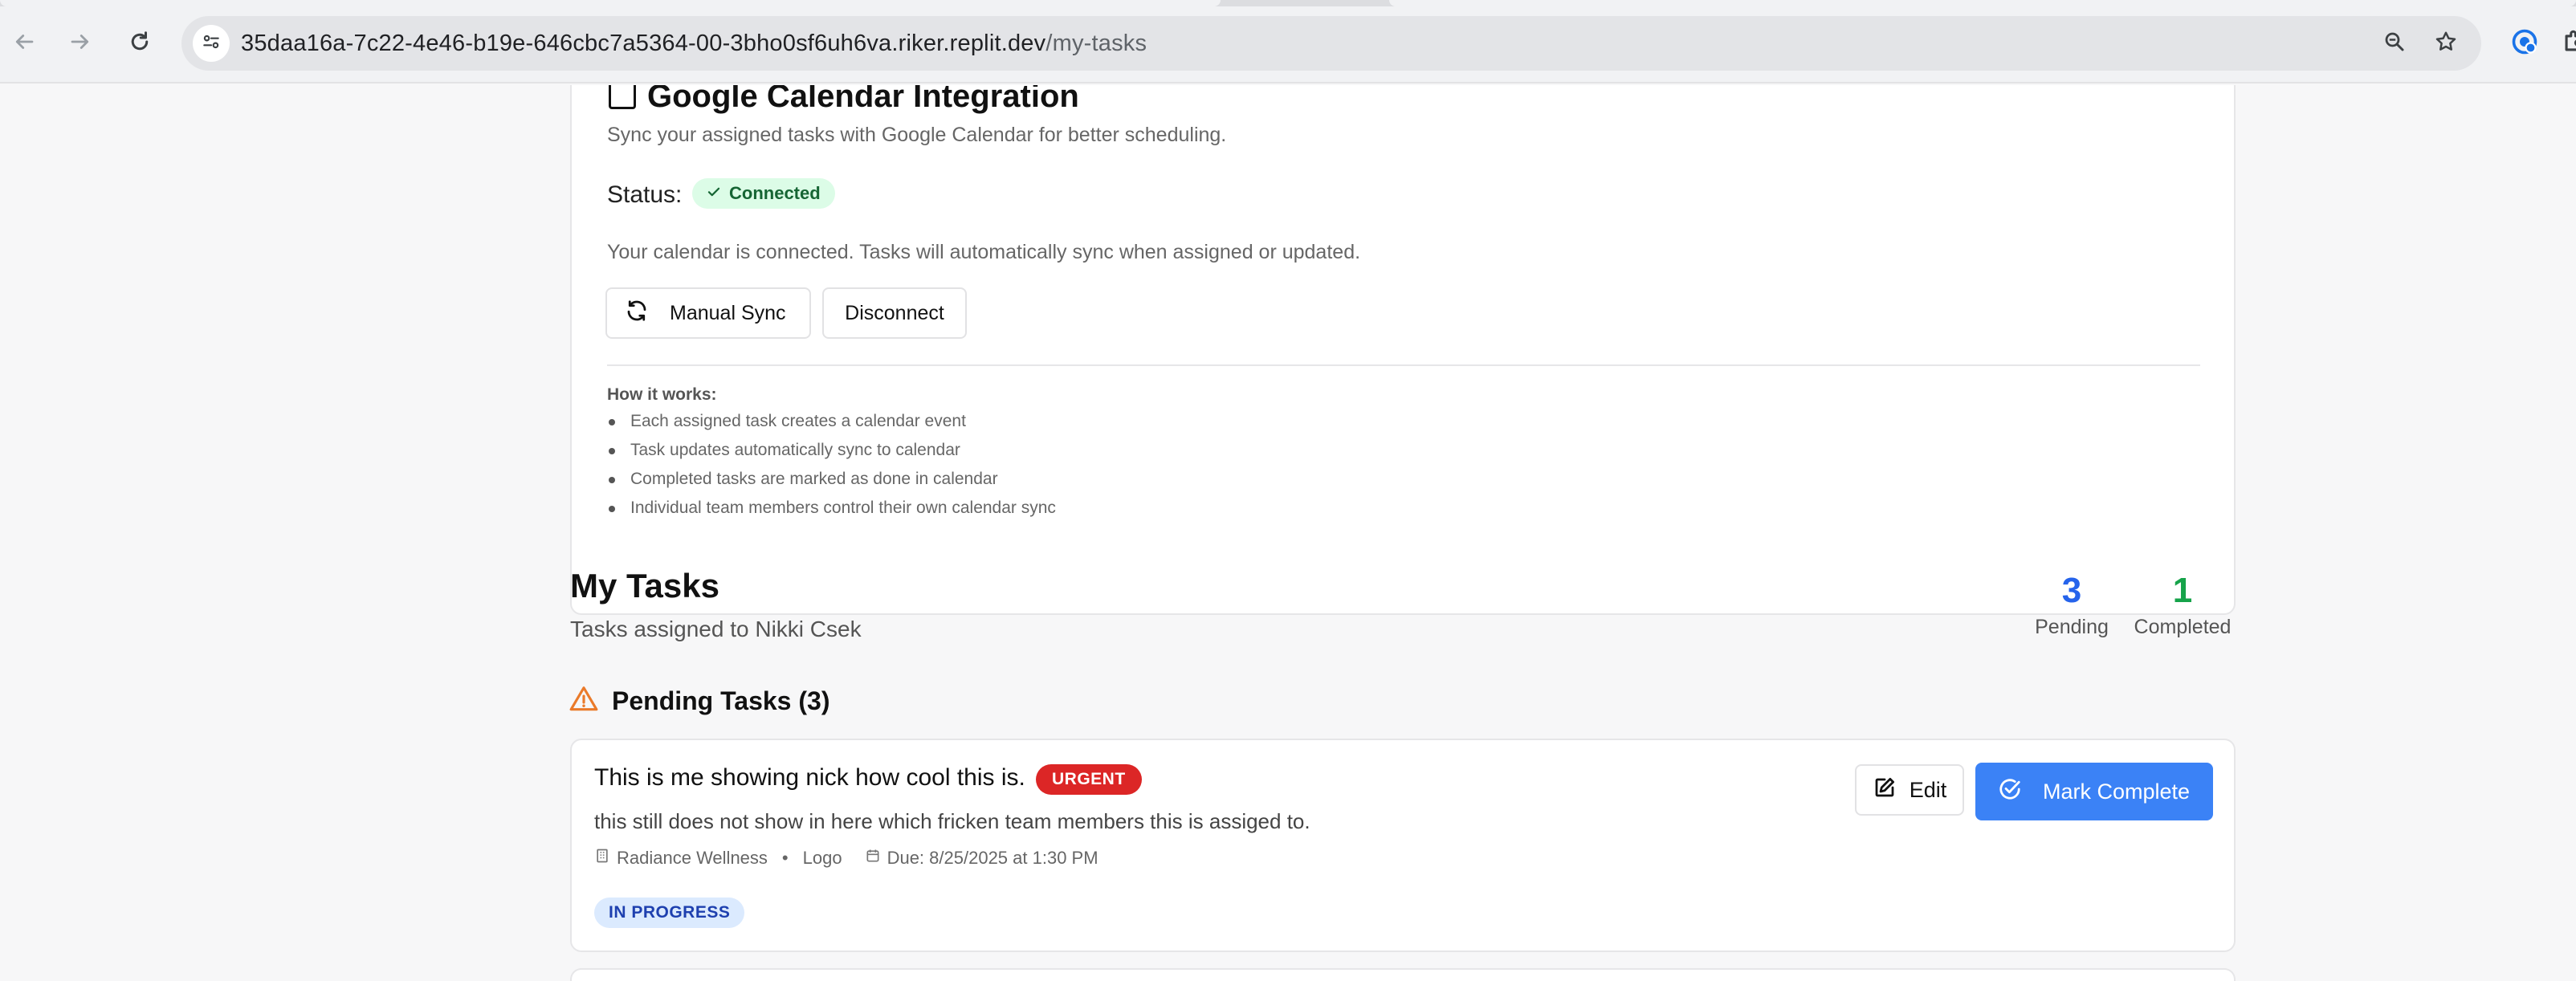 The image size is (2576, 981). I want to click on card-divider, so click(1403, 365).